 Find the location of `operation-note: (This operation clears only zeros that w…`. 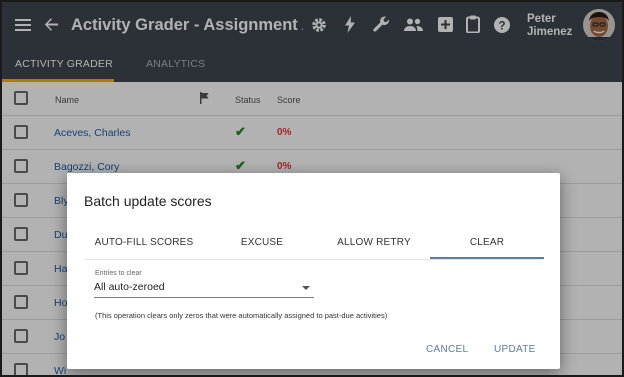

operation-note: (This operation clears only zeros that w… is located at coordinates (241, 315).